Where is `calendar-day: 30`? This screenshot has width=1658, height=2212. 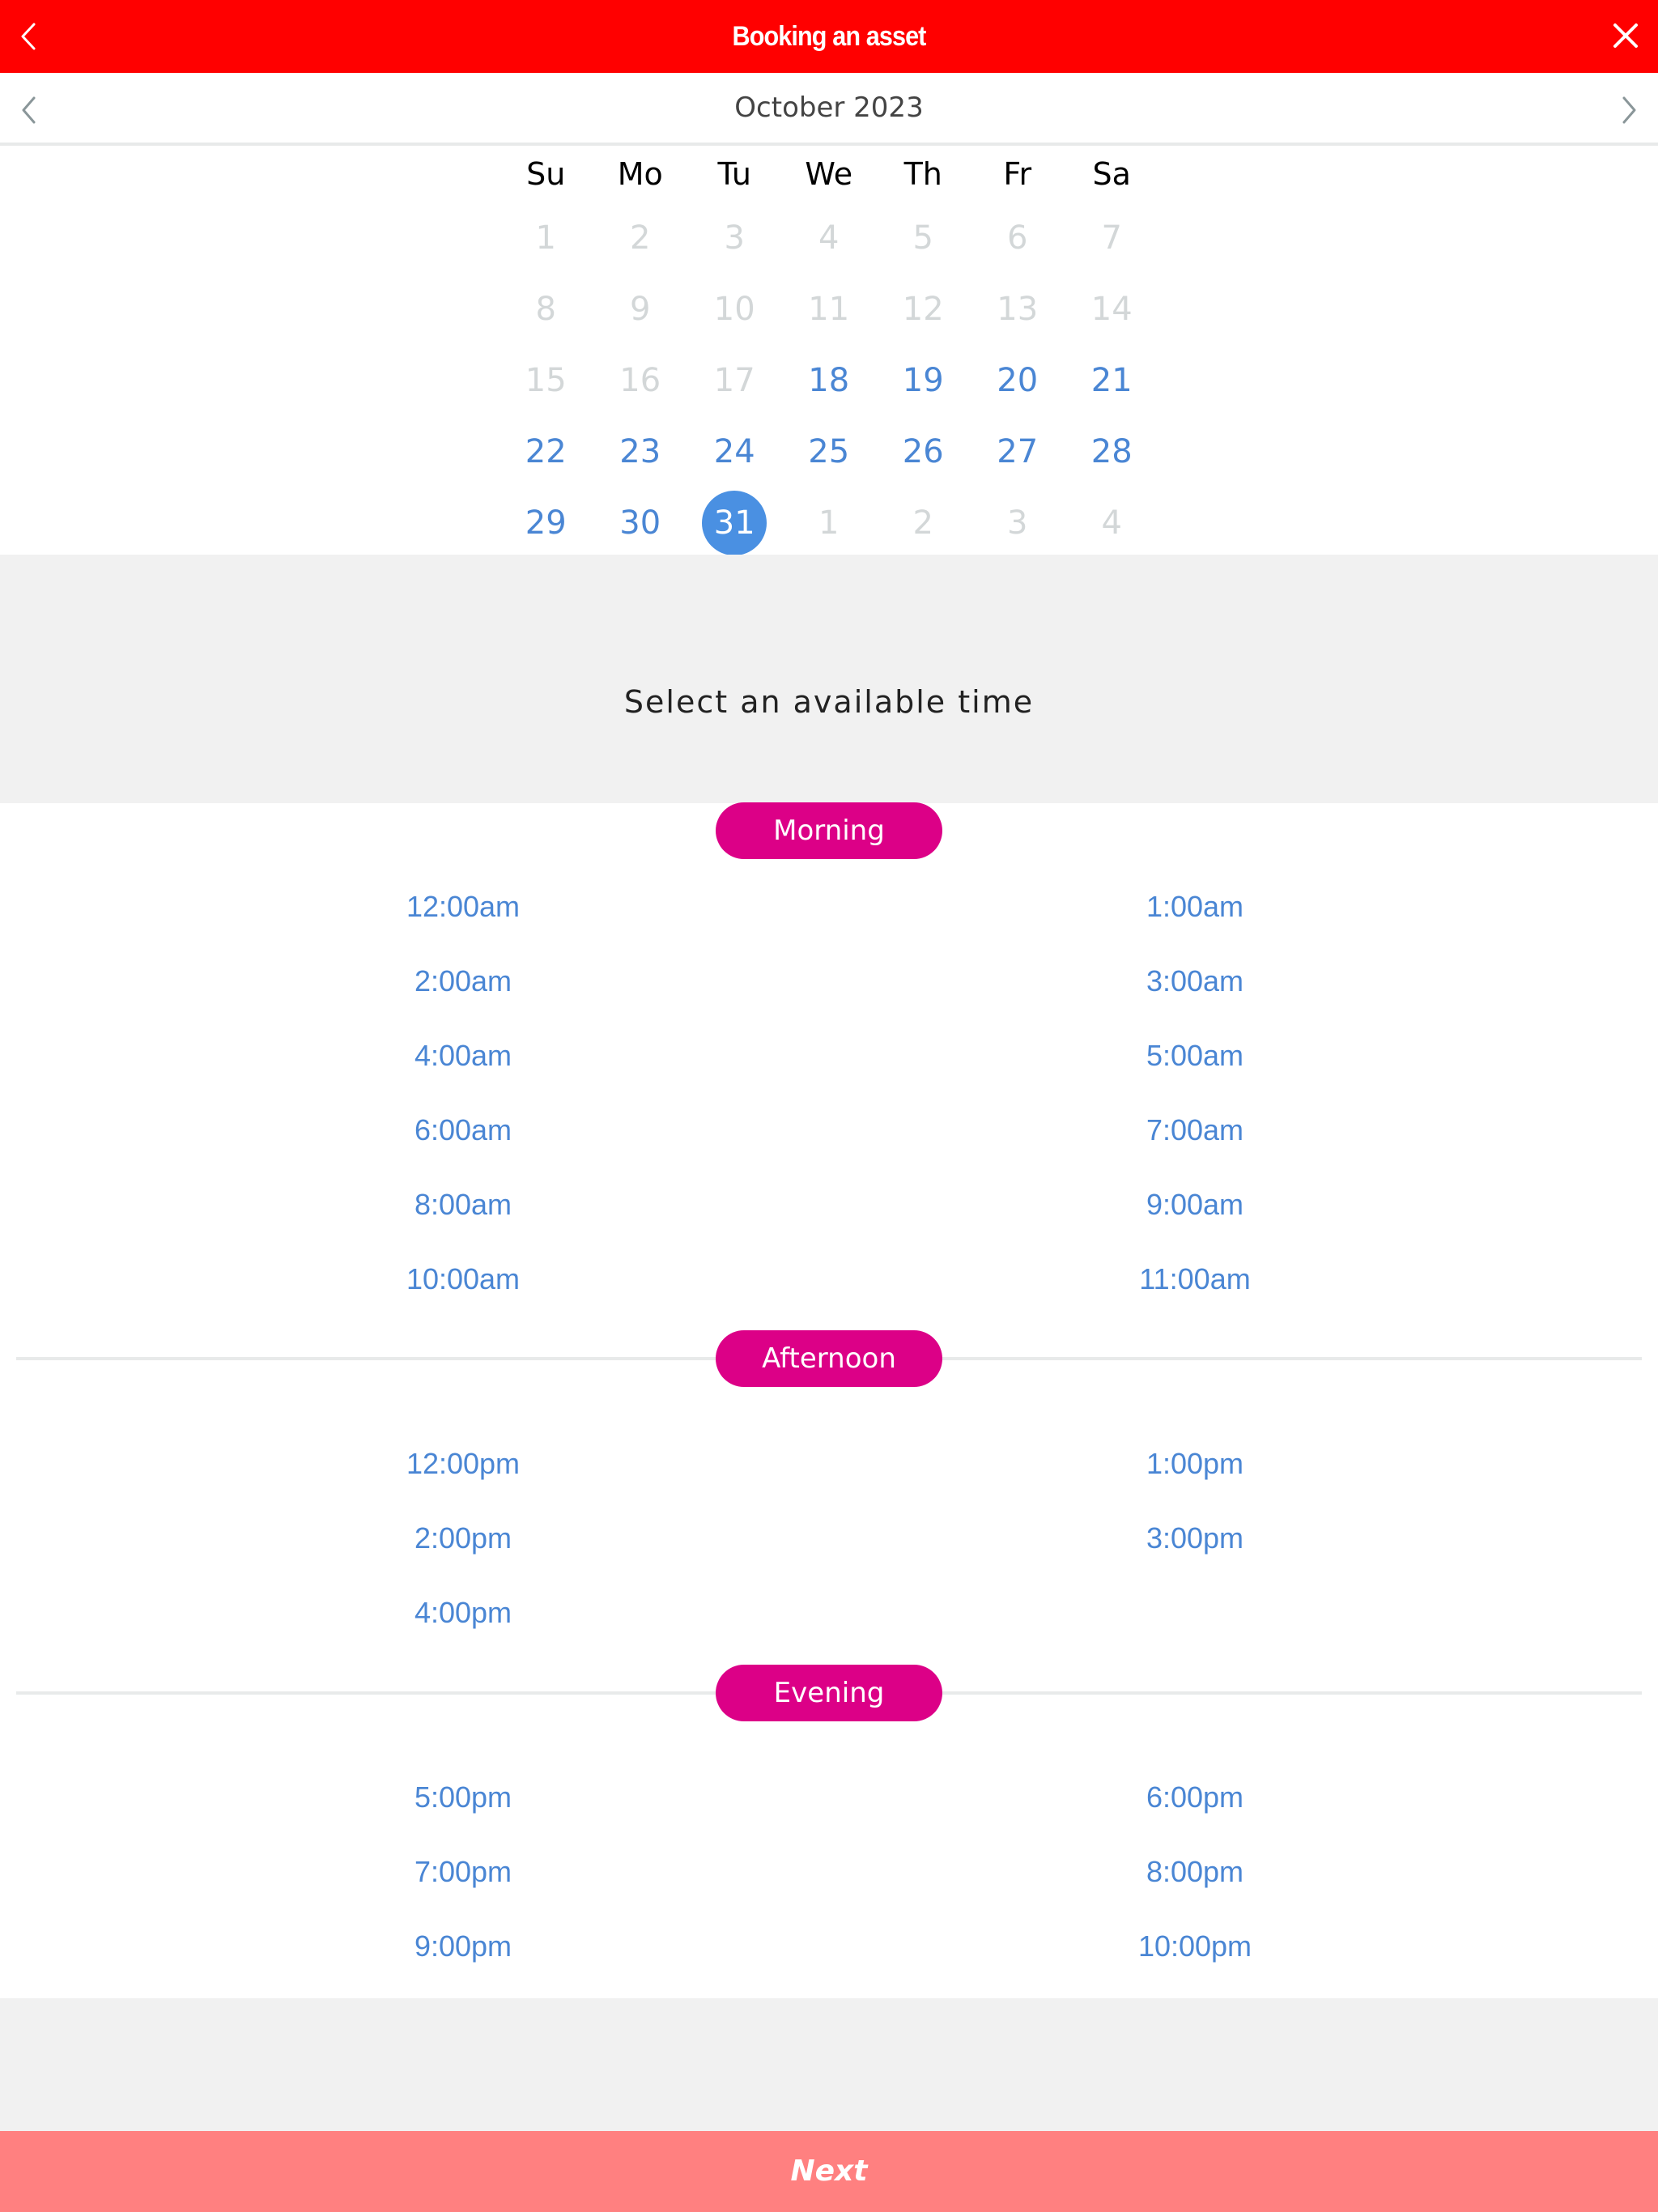 calendar-day: 30 is located at coordinates (640, 523).